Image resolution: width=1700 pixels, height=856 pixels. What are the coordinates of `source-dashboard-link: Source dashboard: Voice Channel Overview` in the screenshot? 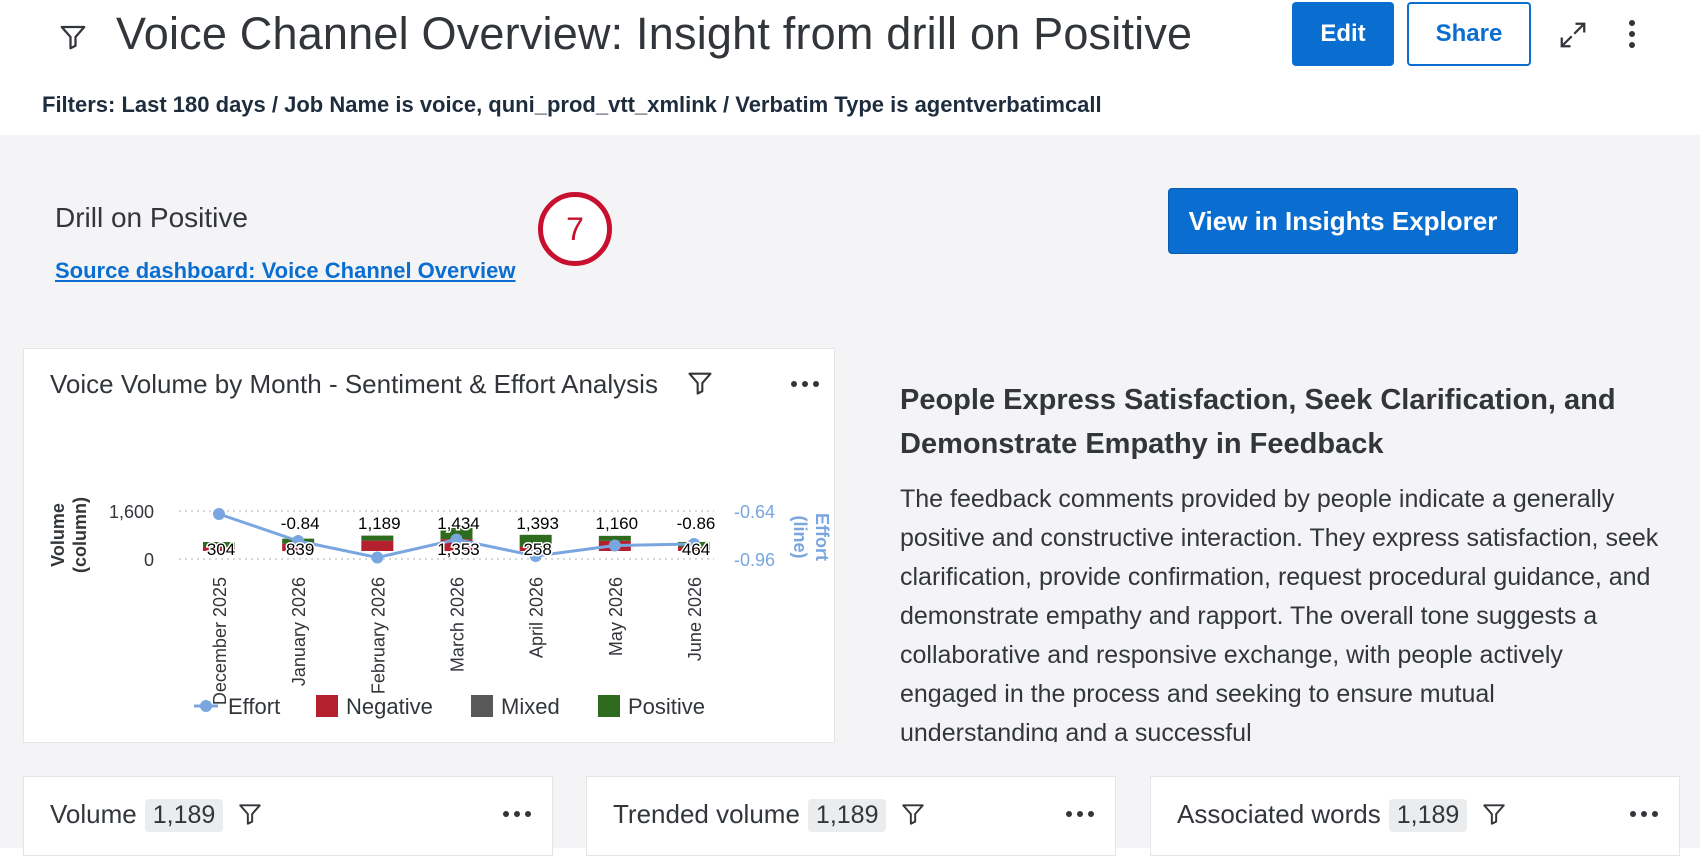 It's located at (285, 271).